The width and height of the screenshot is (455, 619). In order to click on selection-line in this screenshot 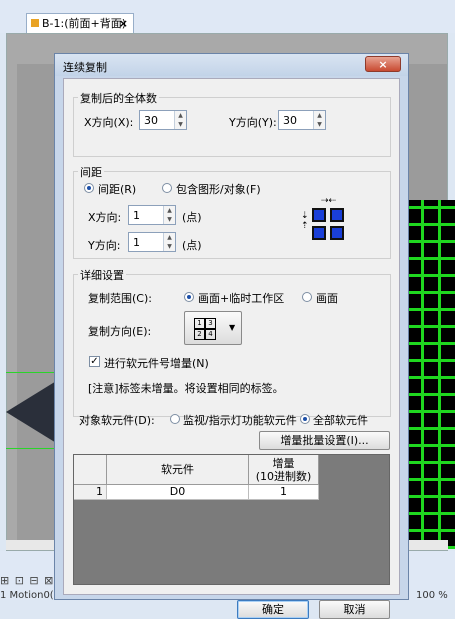, I will do `click(31, 372)`.